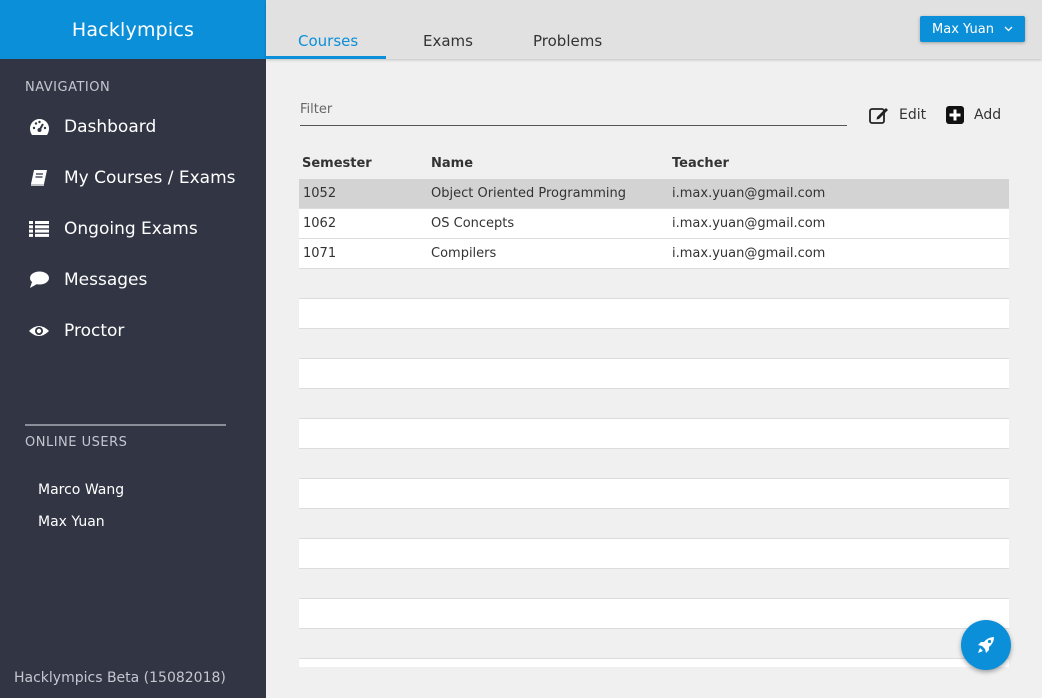  Describe the element at coordinates (448, 41) in the screenshot. I see `tab-exams: Exams` at that location.